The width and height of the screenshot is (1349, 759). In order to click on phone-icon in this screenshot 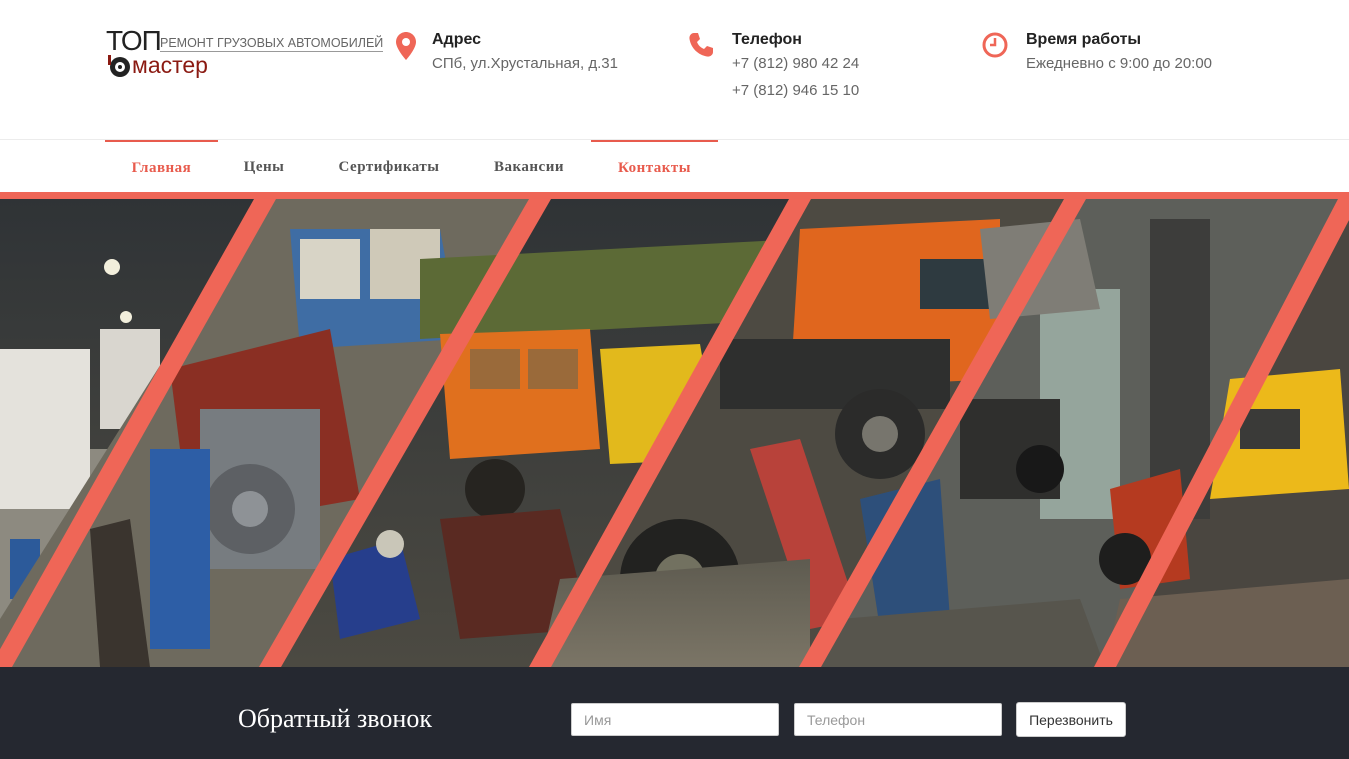, I will do `click(701, 45)`.